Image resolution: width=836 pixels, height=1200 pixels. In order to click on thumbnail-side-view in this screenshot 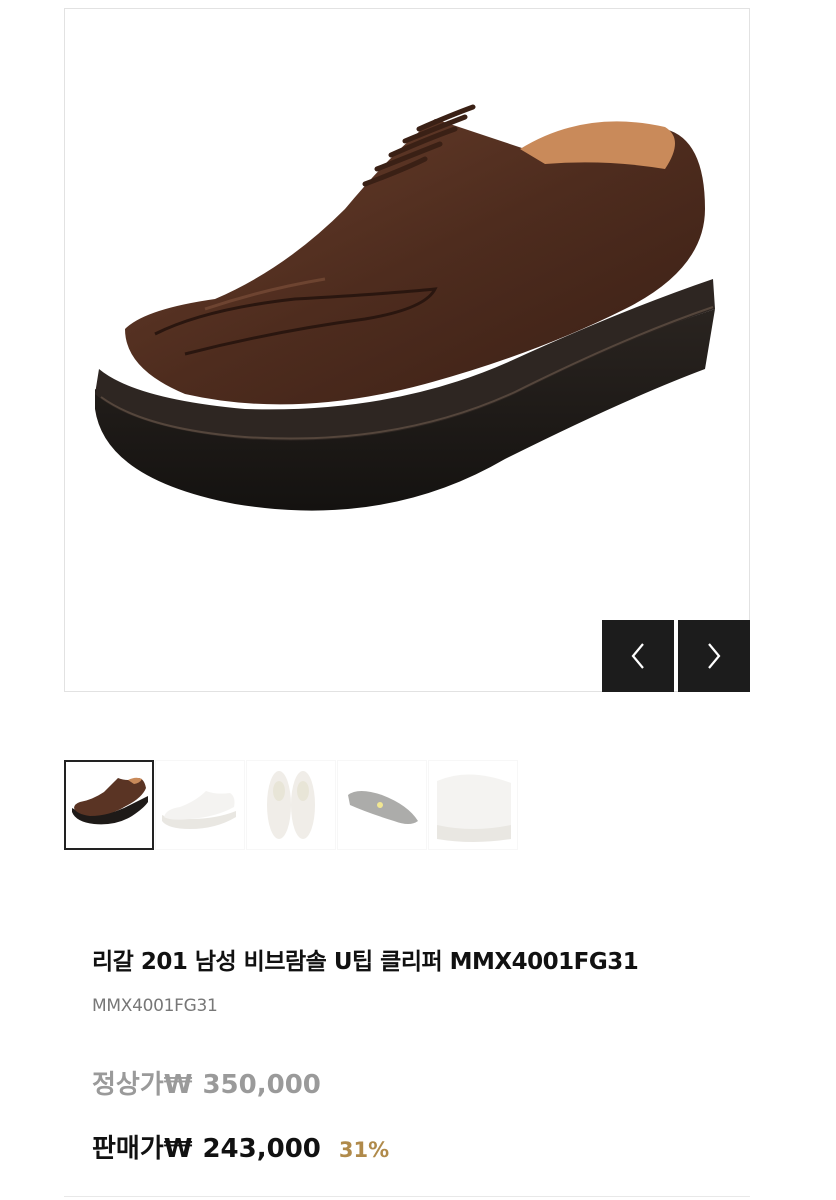, I will do `click(109, 805)`.